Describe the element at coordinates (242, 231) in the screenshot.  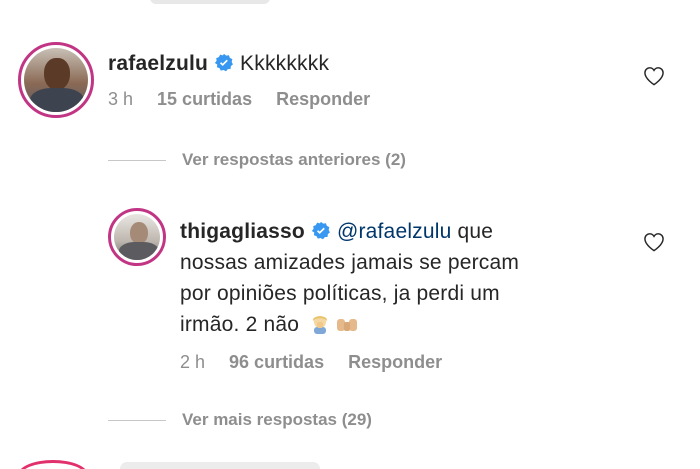
I see `username-link: thigagliasso` at that location.